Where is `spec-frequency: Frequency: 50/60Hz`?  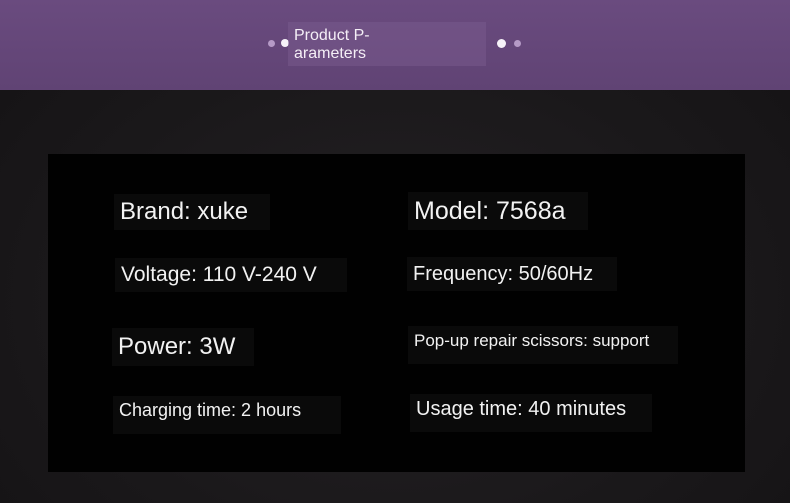
spec-frequency: Frequency: 50/60Hz is located at coordinates (512, 274).